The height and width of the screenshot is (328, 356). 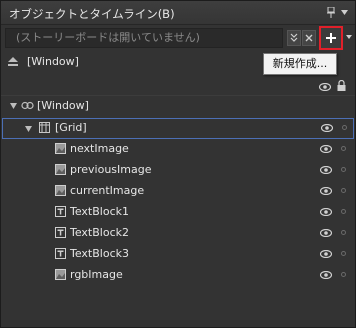 I want to click on visibility-header-eye-icon, so click(x=325, y=87).